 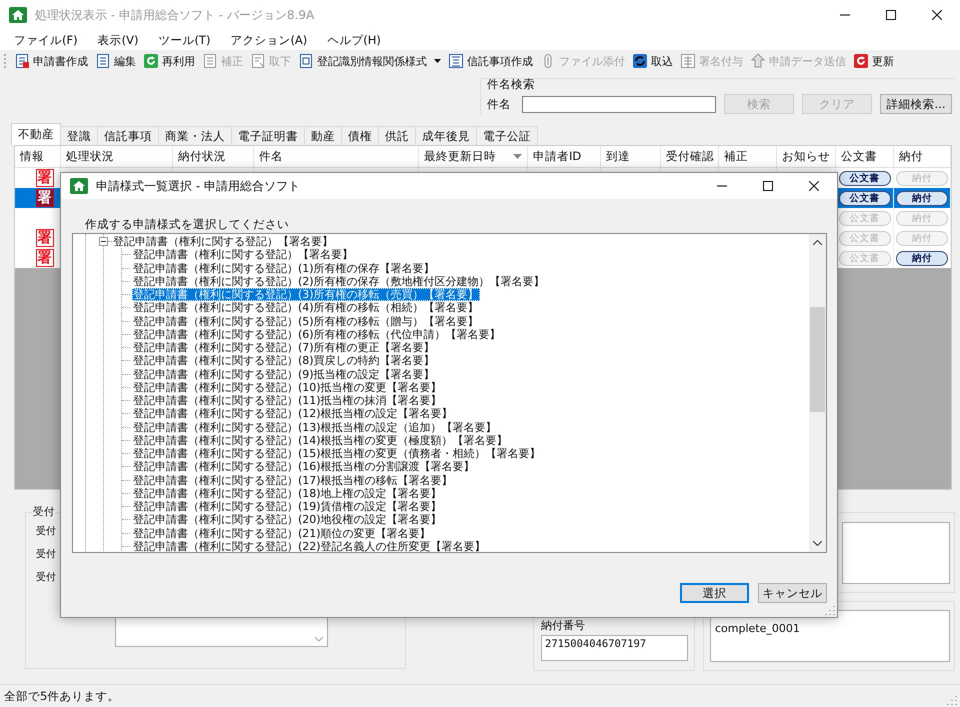 What do you see at coordinates (184, 40) in the screenshot?
I see `menu-item: ツール(T)` at bounding box center [184, 40].